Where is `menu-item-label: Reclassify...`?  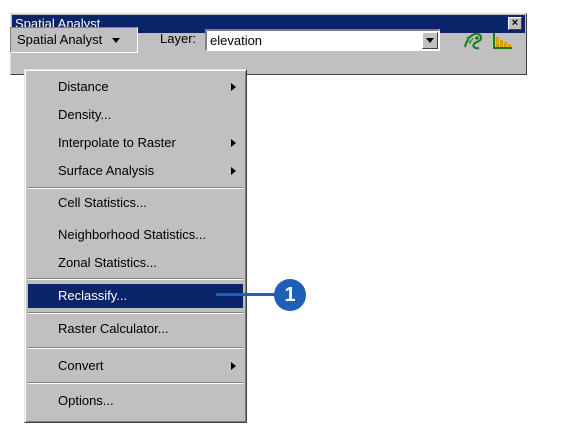 menu-item-label: Reclassify... is located at coordinates (93, 295).